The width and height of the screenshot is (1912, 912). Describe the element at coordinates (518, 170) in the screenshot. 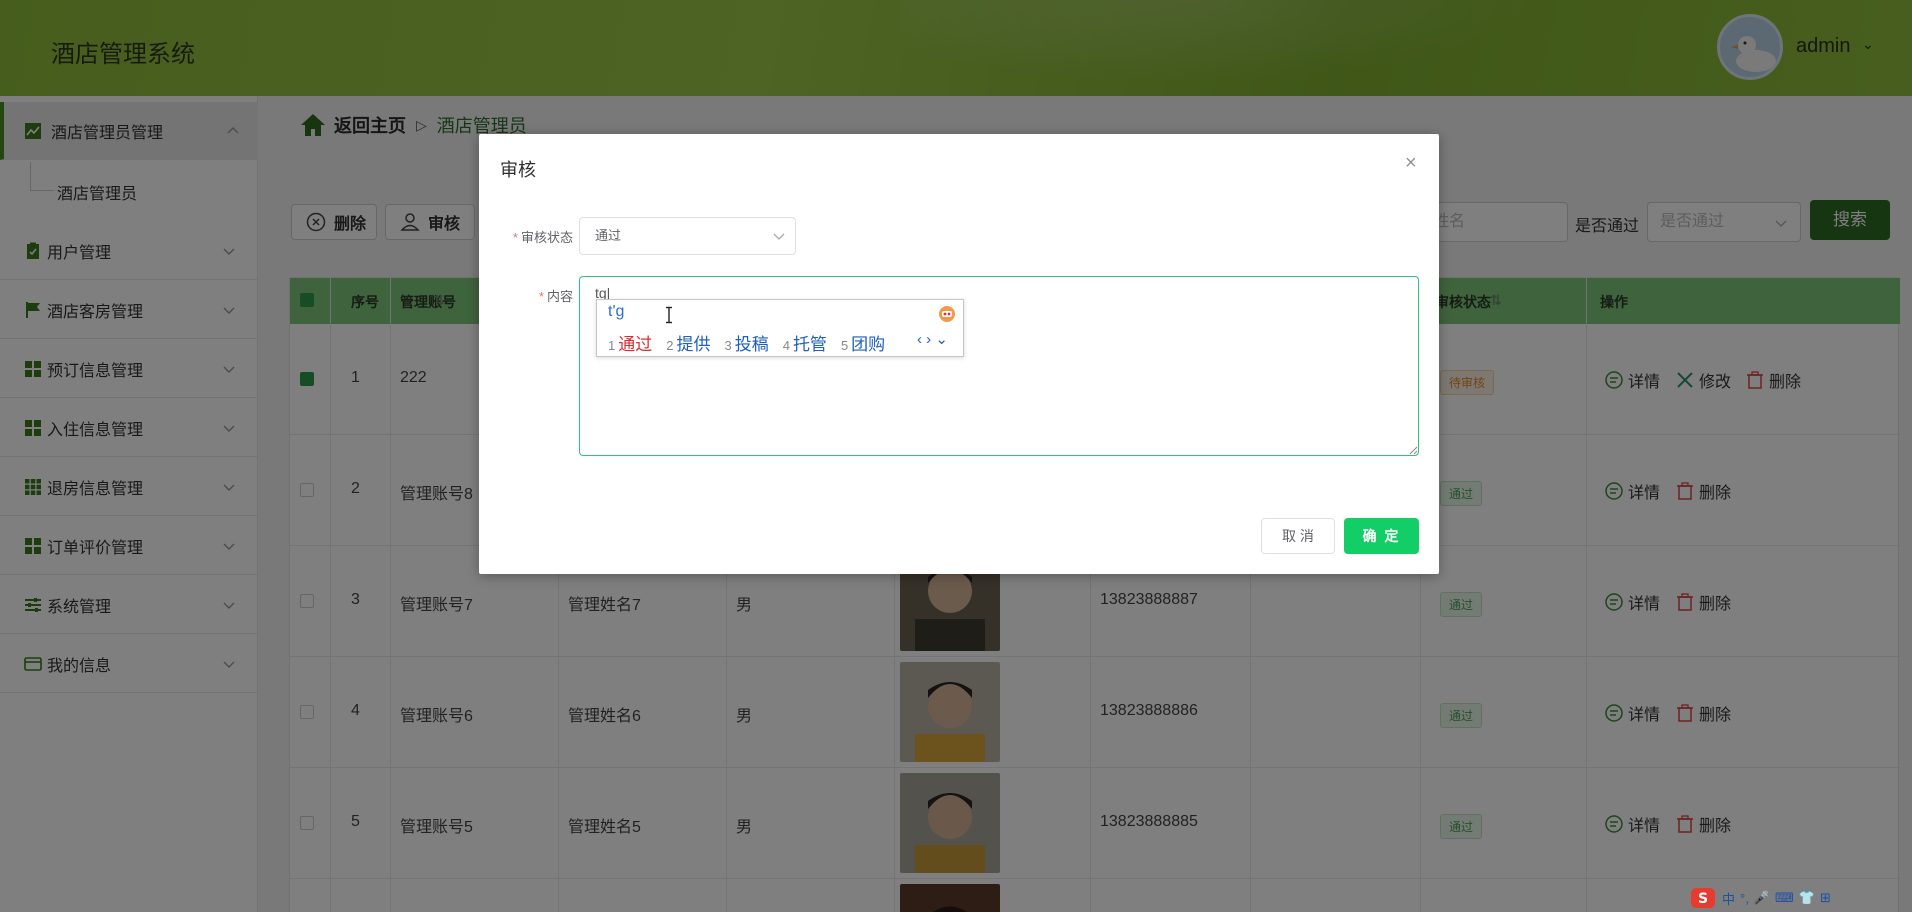

I see `dialog-title: 审核` at that location.